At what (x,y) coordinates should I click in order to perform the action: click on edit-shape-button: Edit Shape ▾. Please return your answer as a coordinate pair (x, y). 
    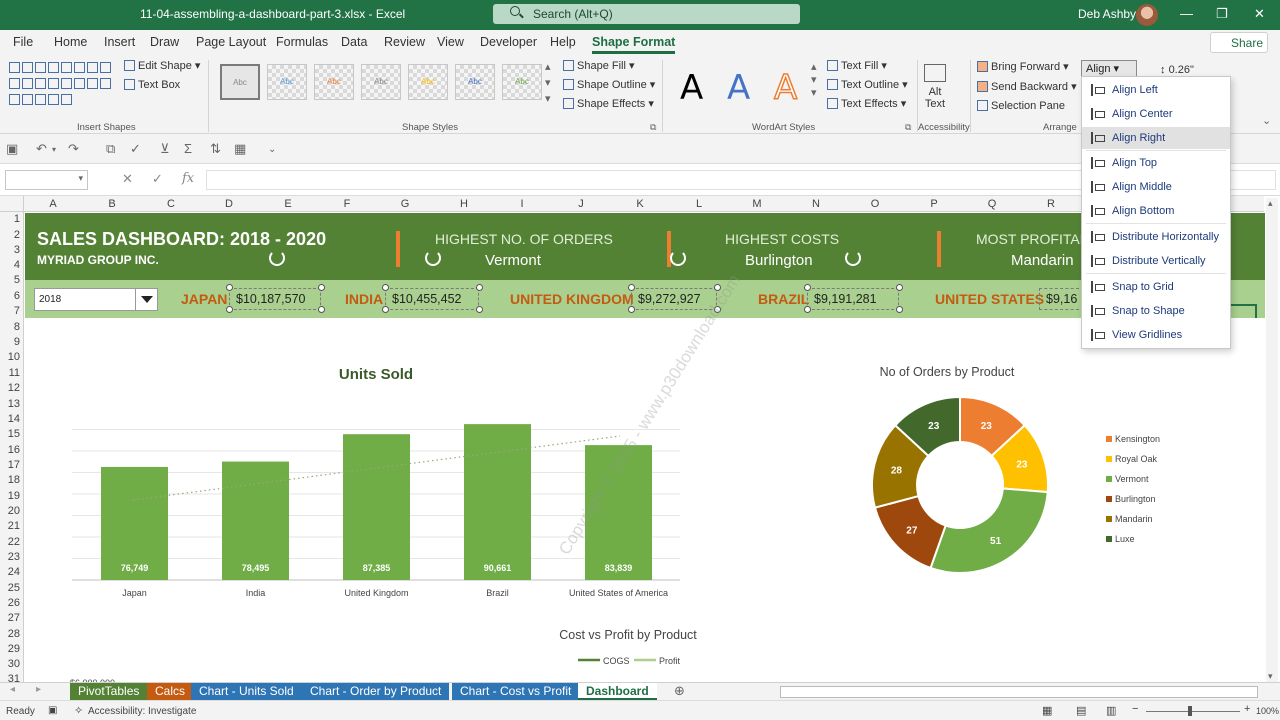
    Looking at the image, I should click on (162, 65).